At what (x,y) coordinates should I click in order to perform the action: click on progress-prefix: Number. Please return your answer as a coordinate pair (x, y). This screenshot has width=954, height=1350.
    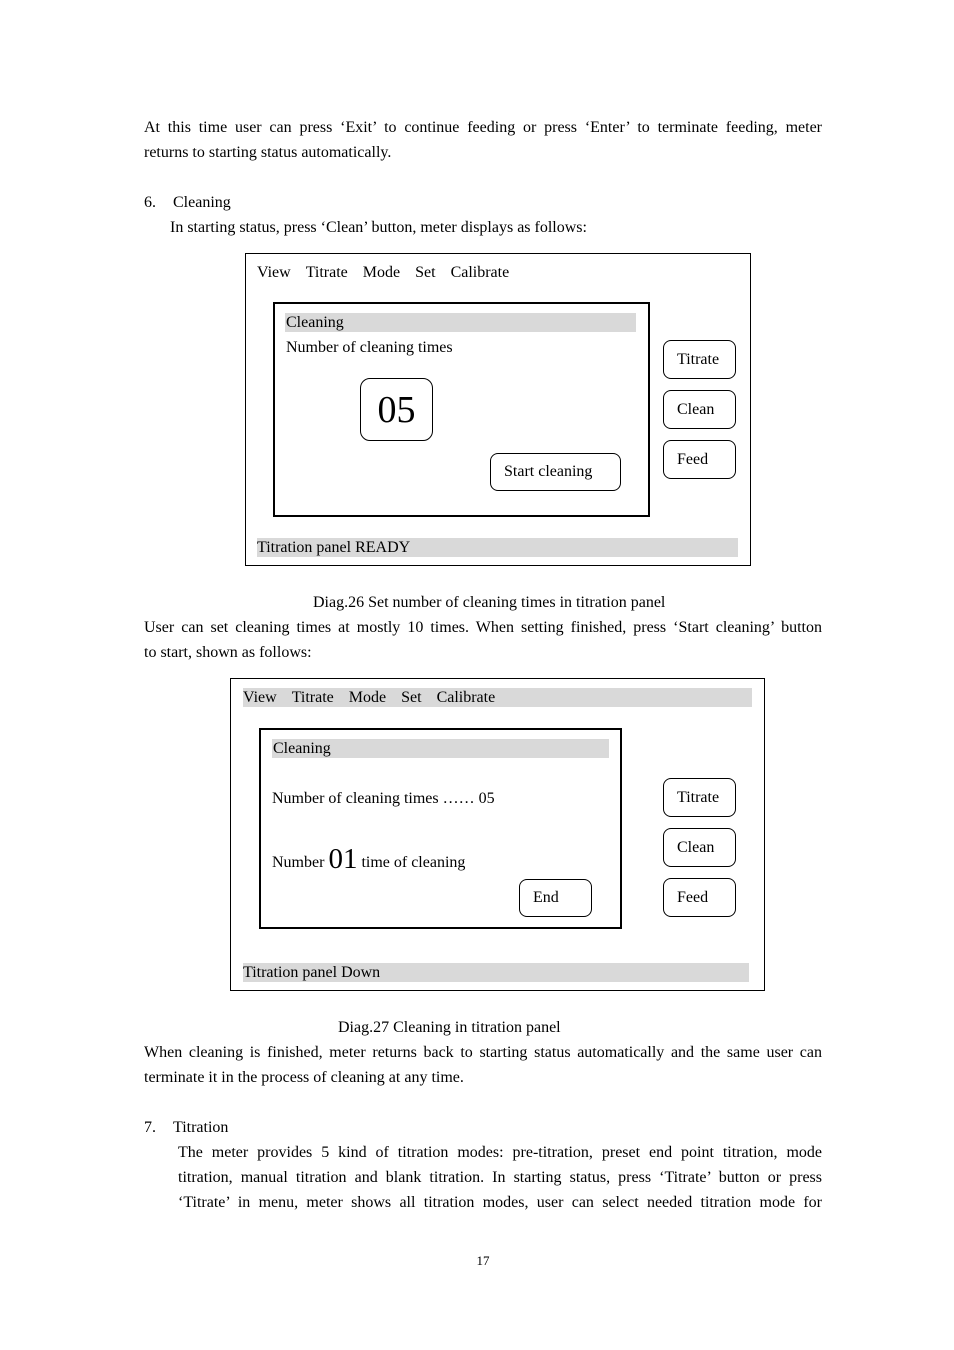
    Looking at the image, I should click on (298, 862).